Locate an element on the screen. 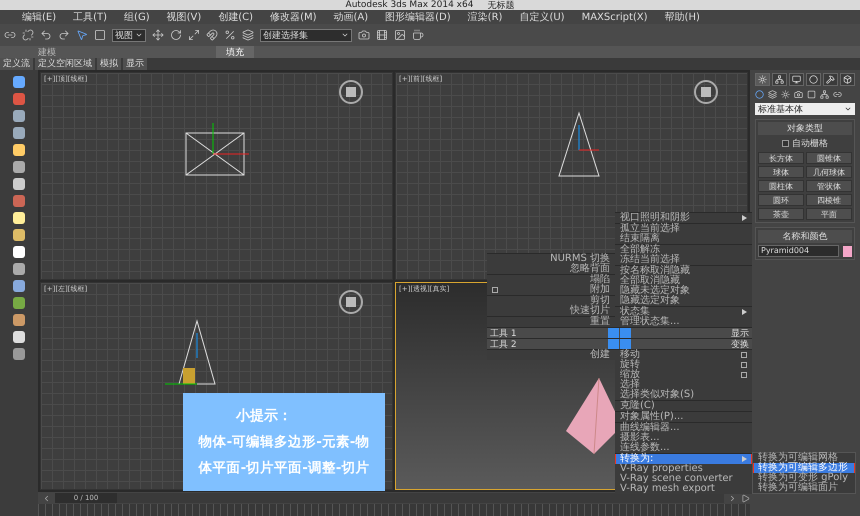  rollout-title: 对象类型 is located at coordinates (805, 128).